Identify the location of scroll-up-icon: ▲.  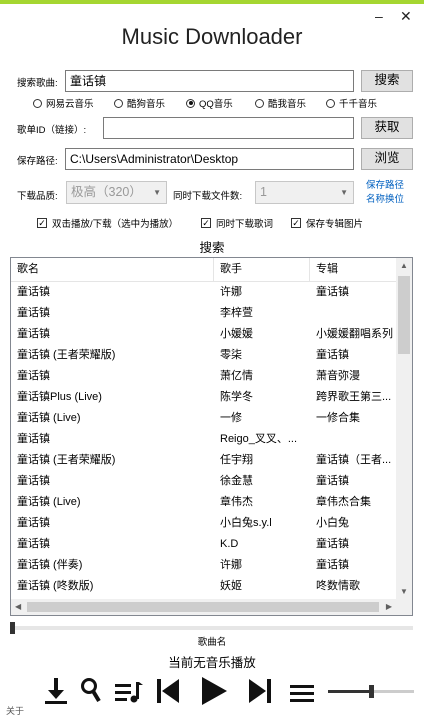
(404, 265).